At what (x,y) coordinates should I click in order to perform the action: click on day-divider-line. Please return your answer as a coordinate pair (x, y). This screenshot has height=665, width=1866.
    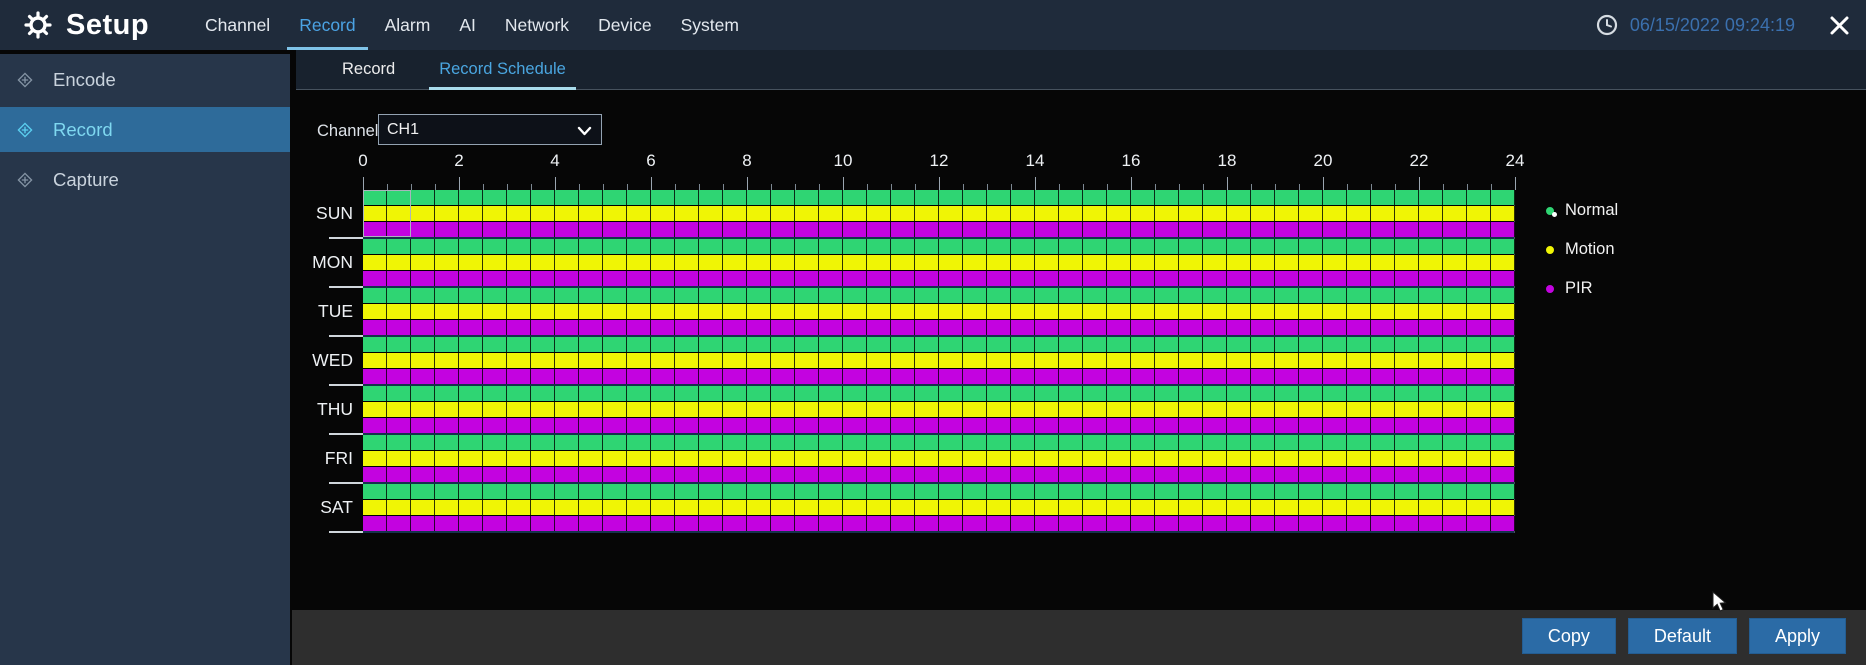
    Looking at the image, I should click on (346, 532).